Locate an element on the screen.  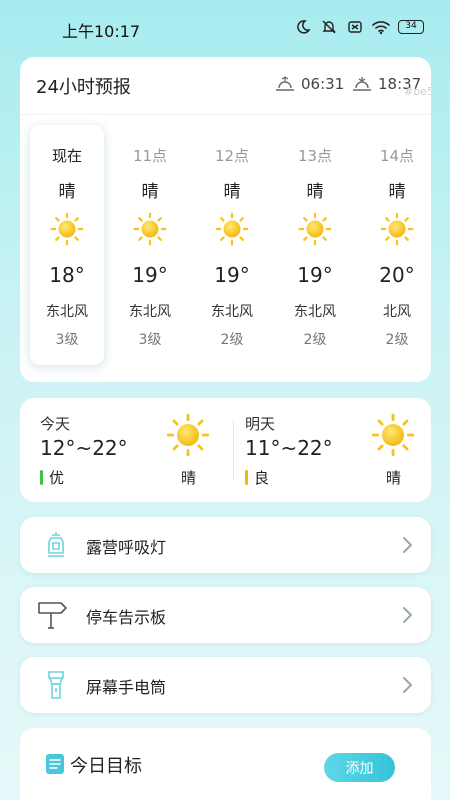
hour-wind: 北风 is located at coordinates (397, 312).